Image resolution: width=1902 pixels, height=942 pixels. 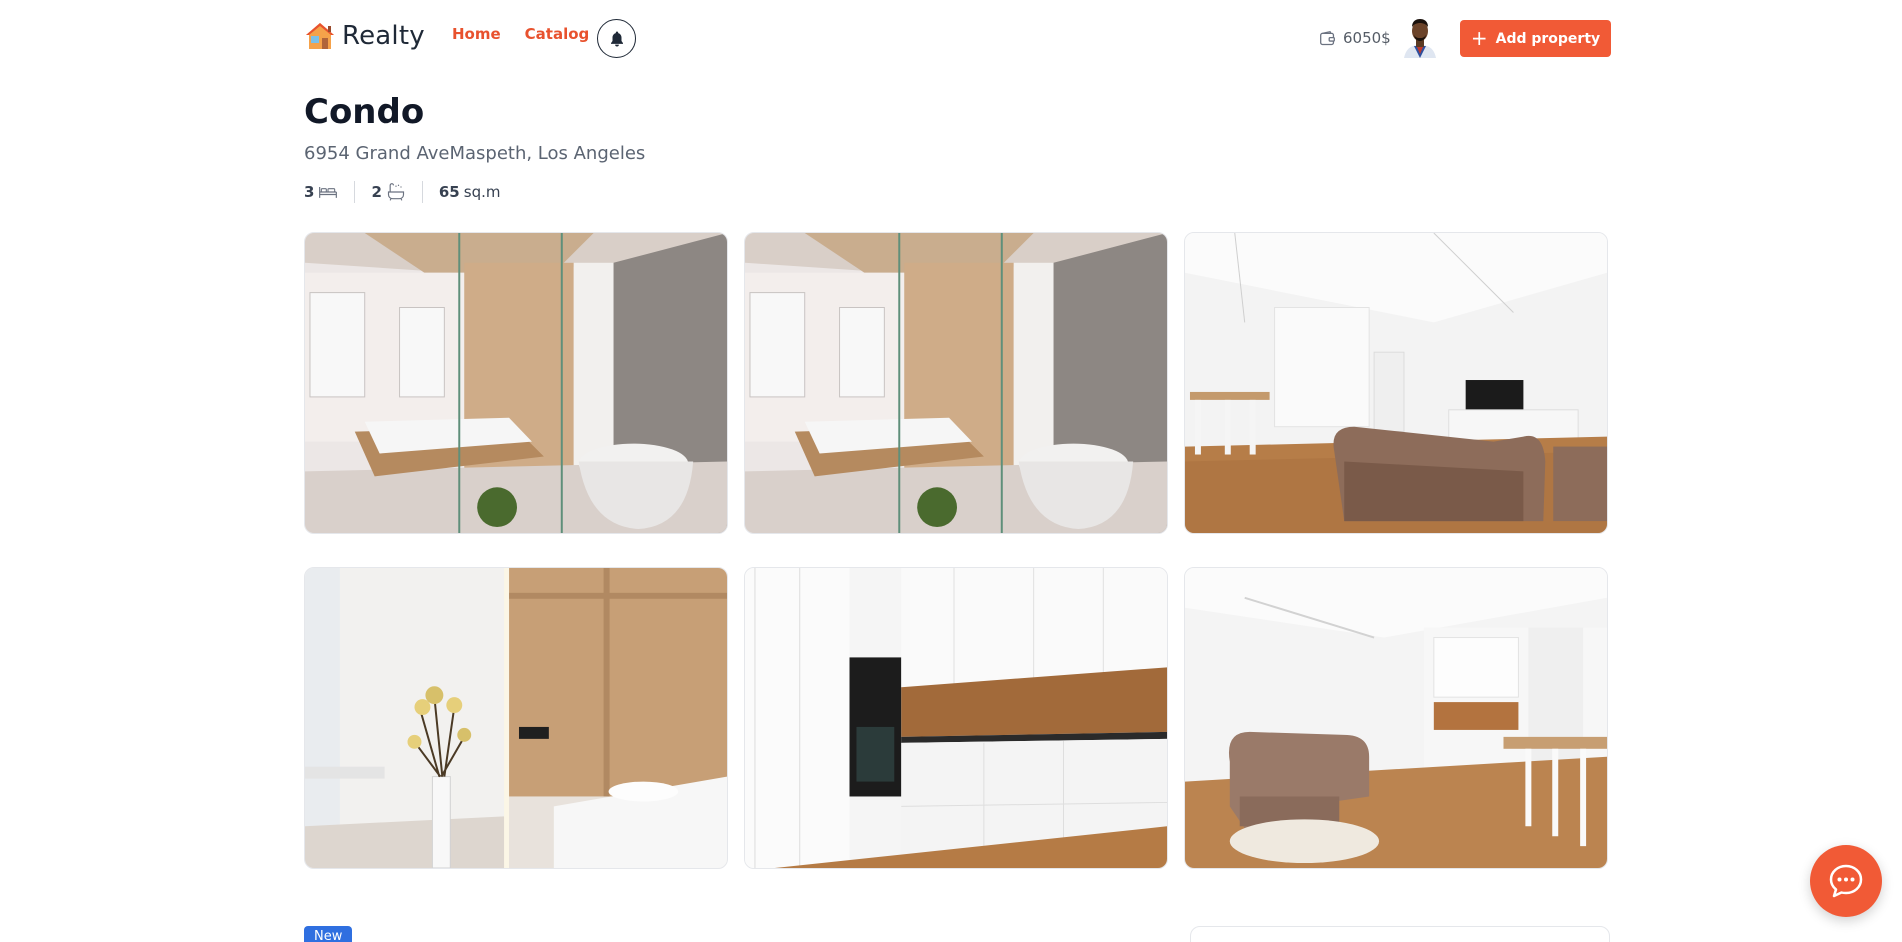 What do you see at coordinates (475, 153) in the screenshot?
I see `property-address: 6954 Grand AveMaspeth, Los Angeles` at bounding box center [475, 153].